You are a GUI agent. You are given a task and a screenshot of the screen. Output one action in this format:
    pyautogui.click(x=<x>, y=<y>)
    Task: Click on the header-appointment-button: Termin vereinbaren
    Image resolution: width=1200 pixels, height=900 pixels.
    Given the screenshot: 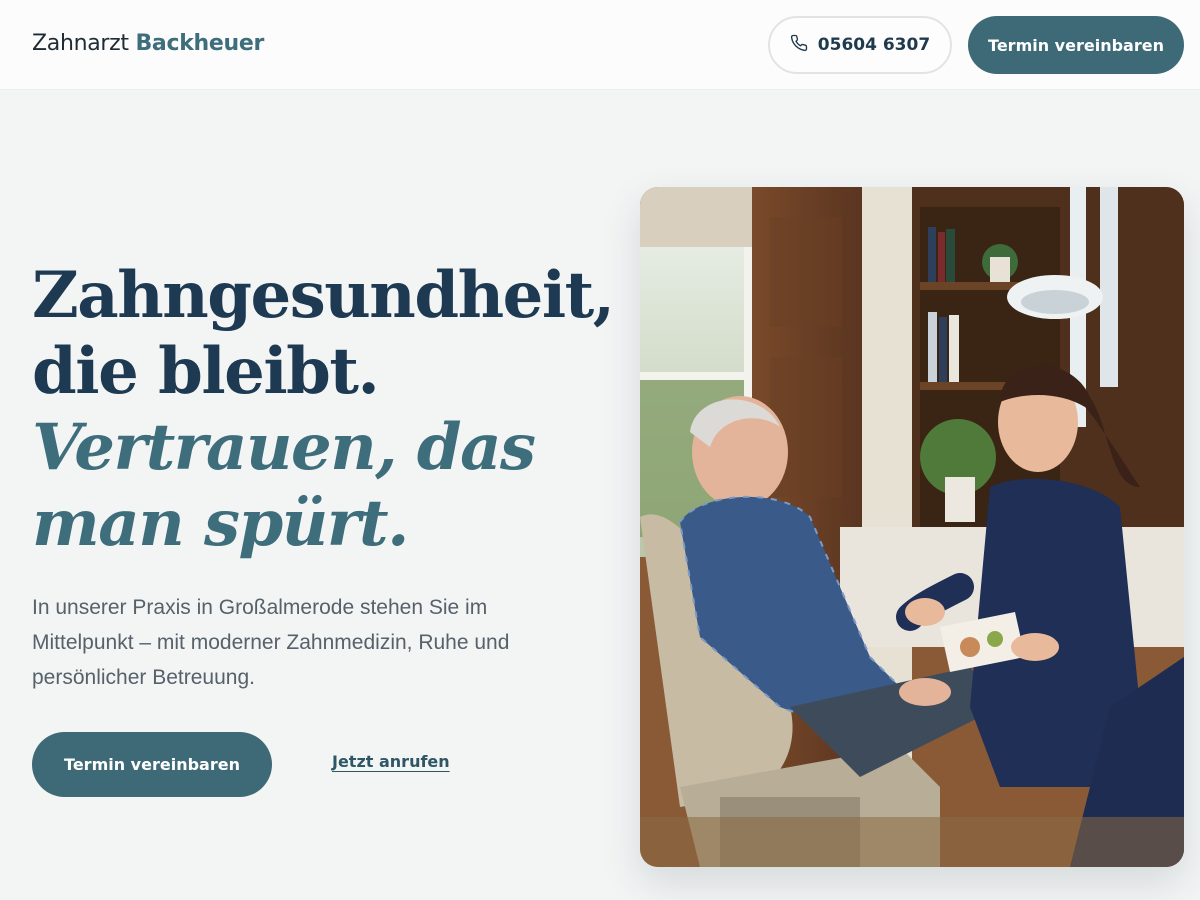 What is the action you would take?
    pyautogui.click(x=1076, y=45)
    